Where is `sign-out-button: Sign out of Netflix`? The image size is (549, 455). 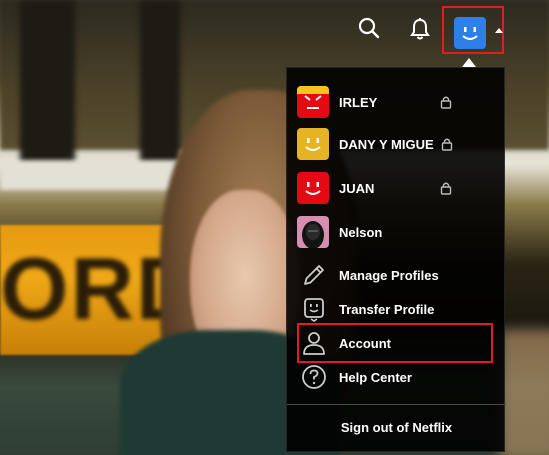
sign-out-button: Sign out of Netflix is located at coordinates (396, 428).